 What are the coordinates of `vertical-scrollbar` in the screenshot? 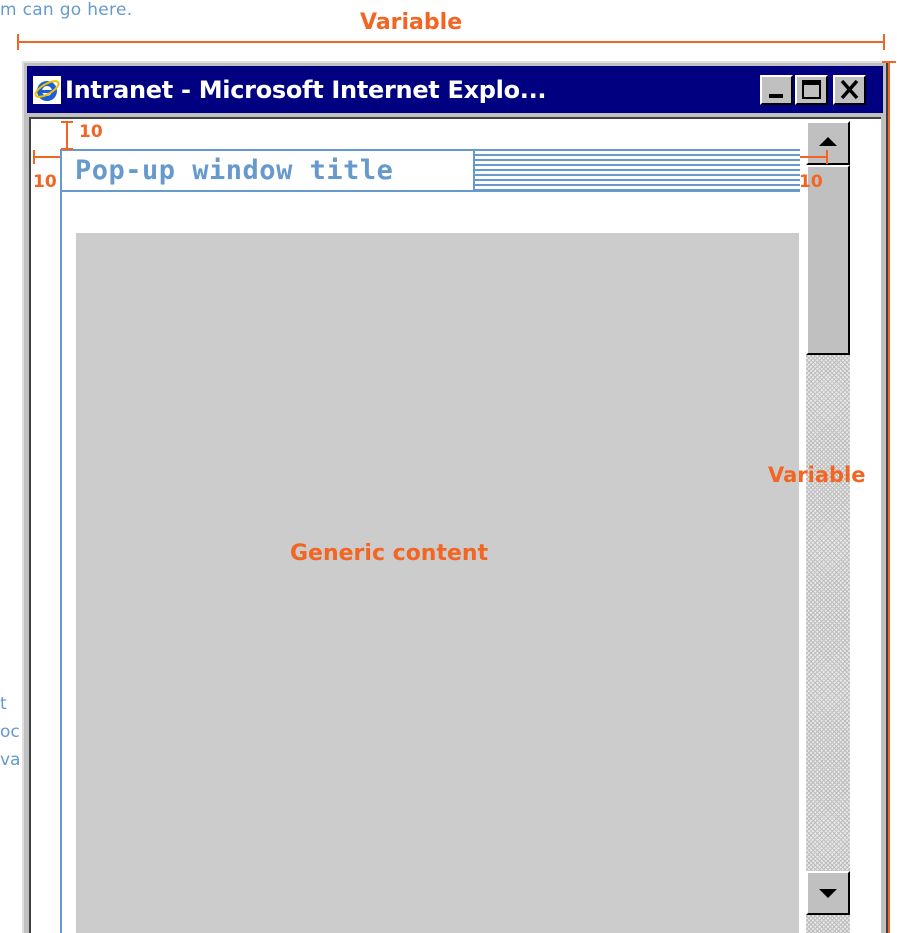 It's located at (828, 527).